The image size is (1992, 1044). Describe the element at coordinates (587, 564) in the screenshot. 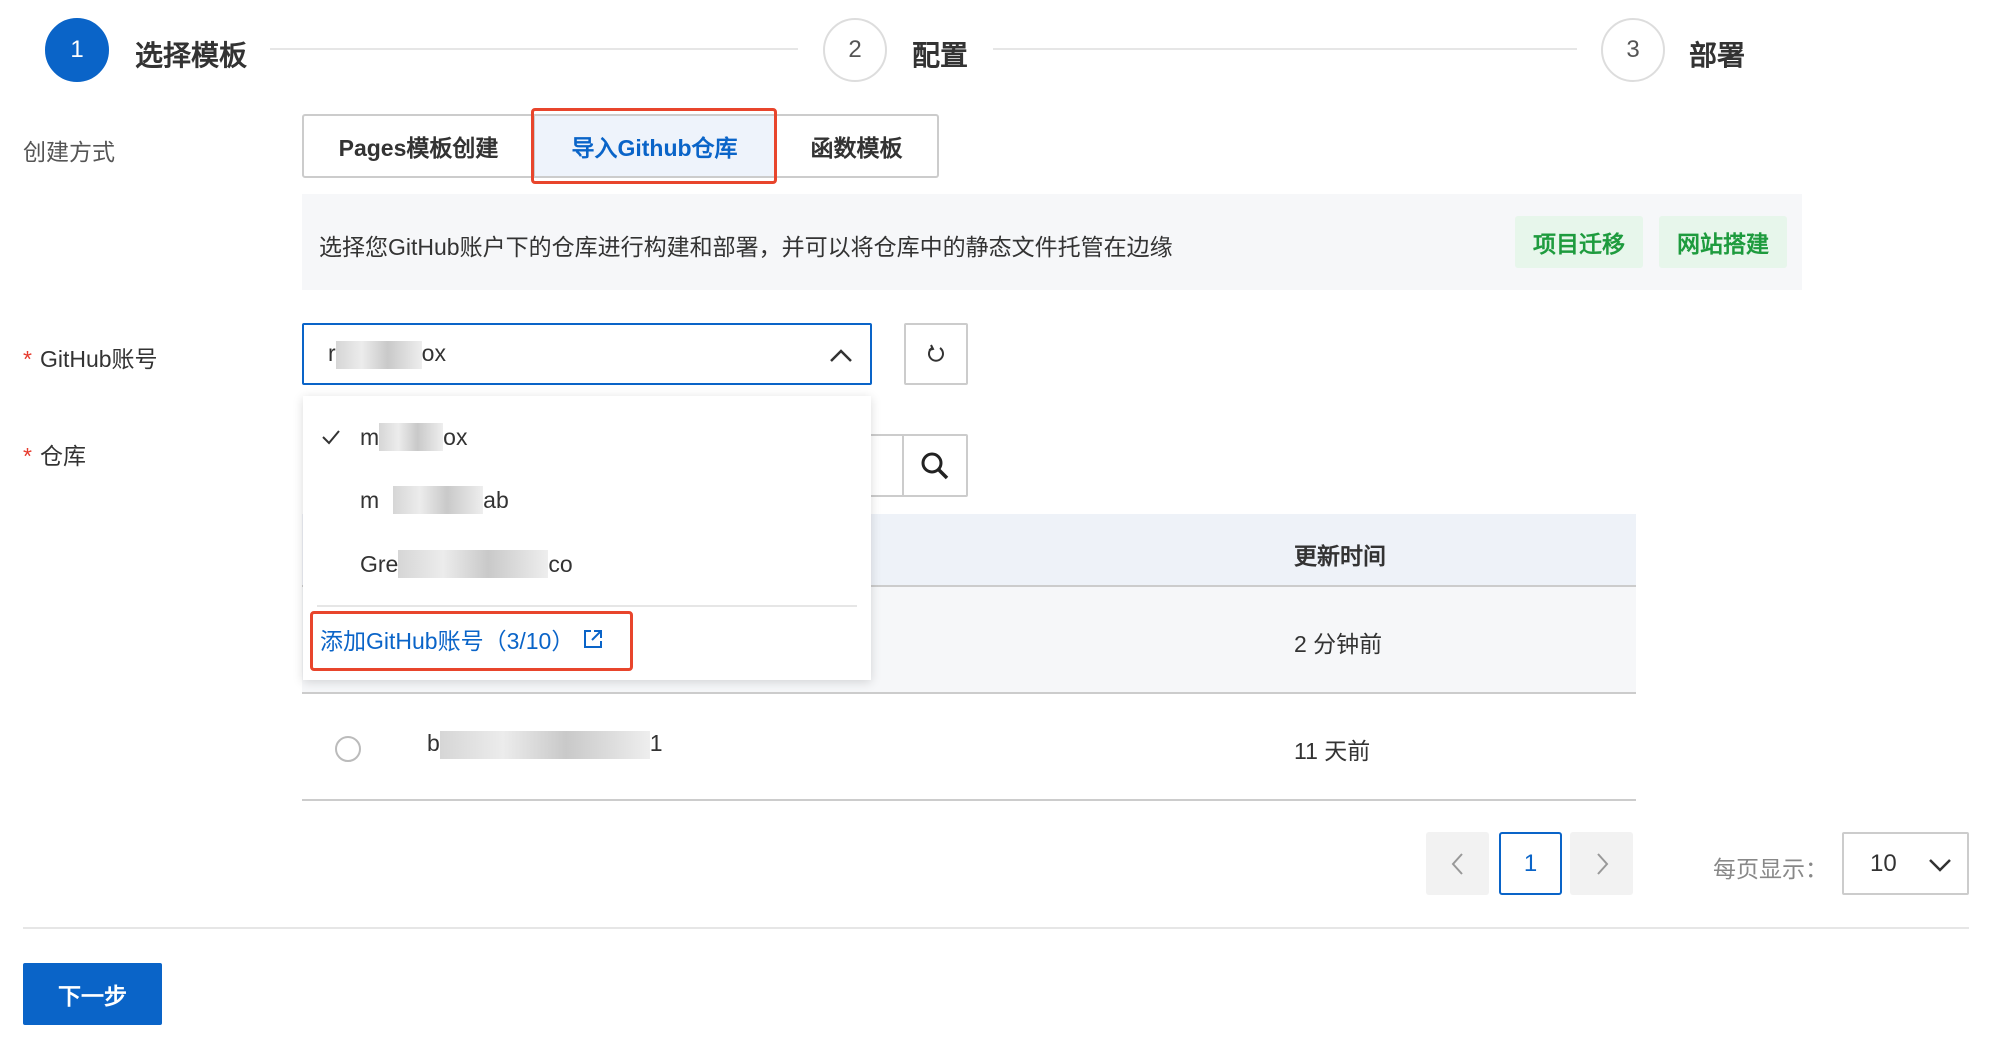

I see `account-option: Gre co` at that location.